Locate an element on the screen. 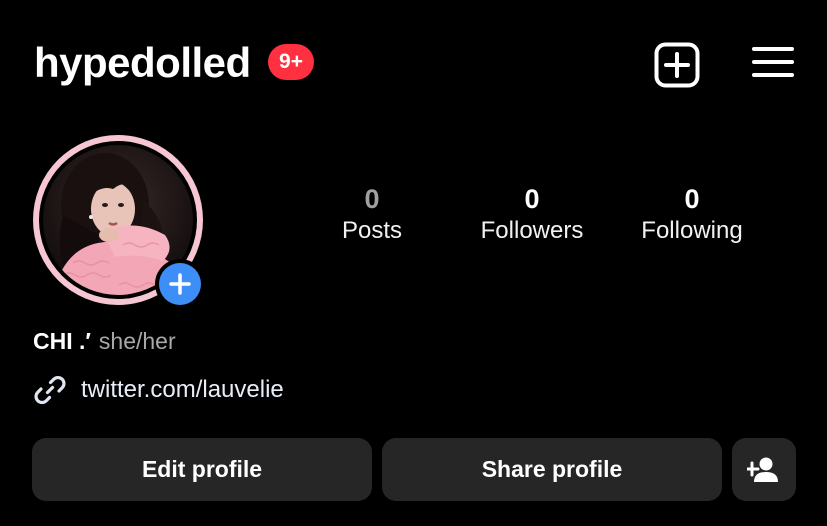  followers-count: 0 is located at coordinates (532, 199).